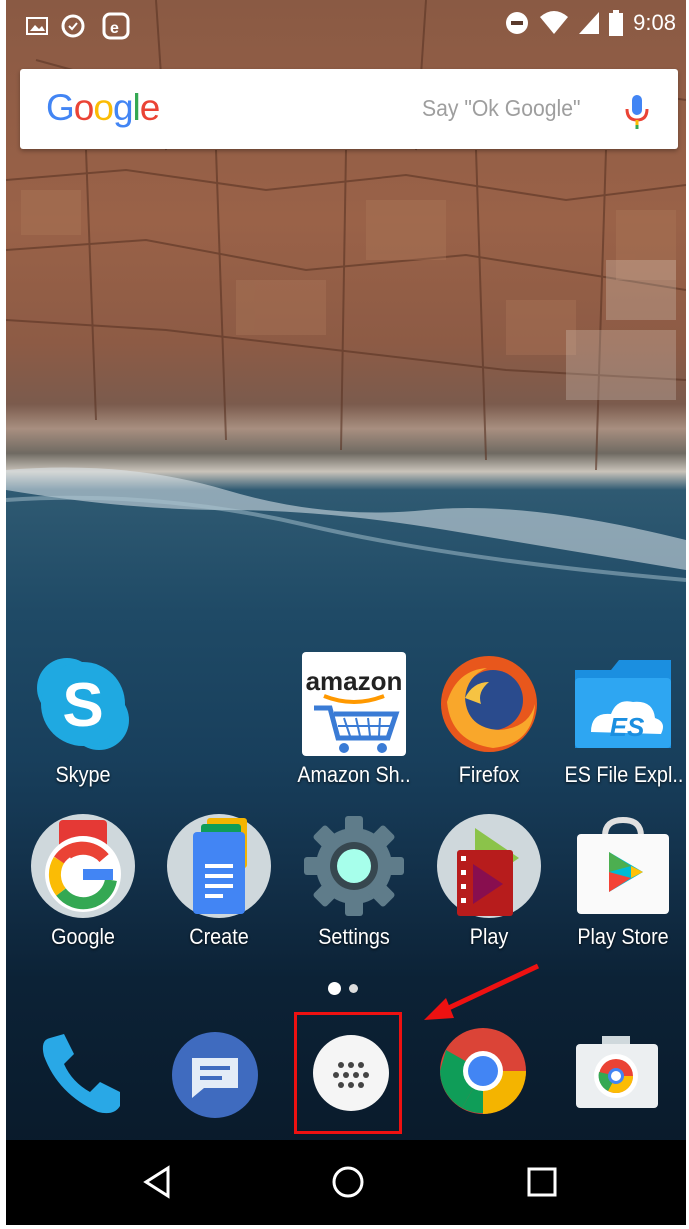 The image size is (689, 1229). Describe the element at coordinates (354, 774) in the screenshot. I see `app-label: Amazon Sh..` at that location.